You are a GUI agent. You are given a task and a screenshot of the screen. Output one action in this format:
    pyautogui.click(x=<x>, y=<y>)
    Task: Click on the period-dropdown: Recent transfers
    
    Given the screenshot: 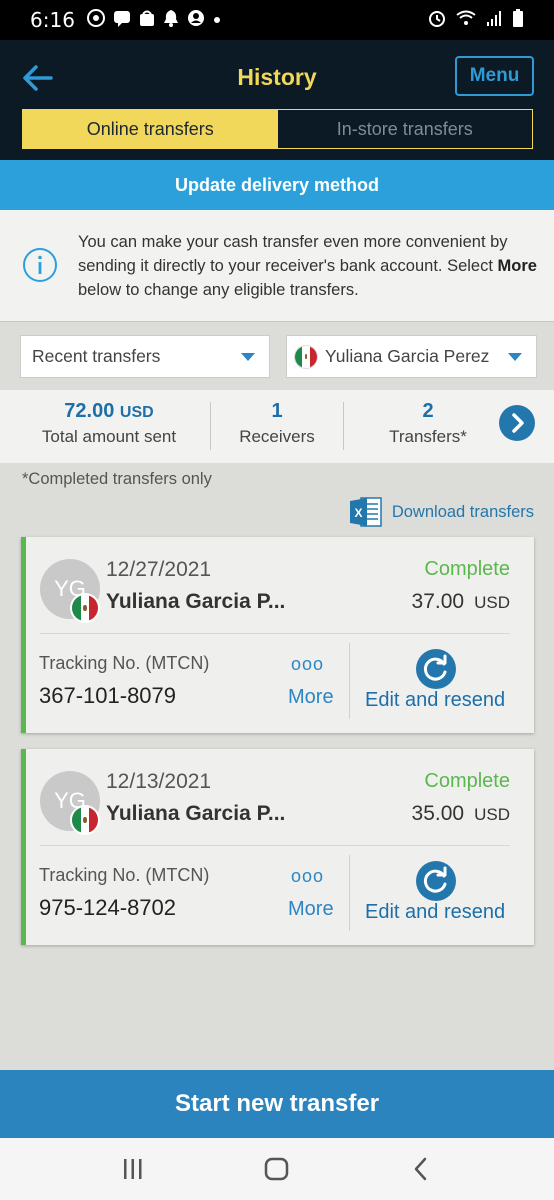 What is the action you would take?
    pyautogui.click(x=145, y=356)
    